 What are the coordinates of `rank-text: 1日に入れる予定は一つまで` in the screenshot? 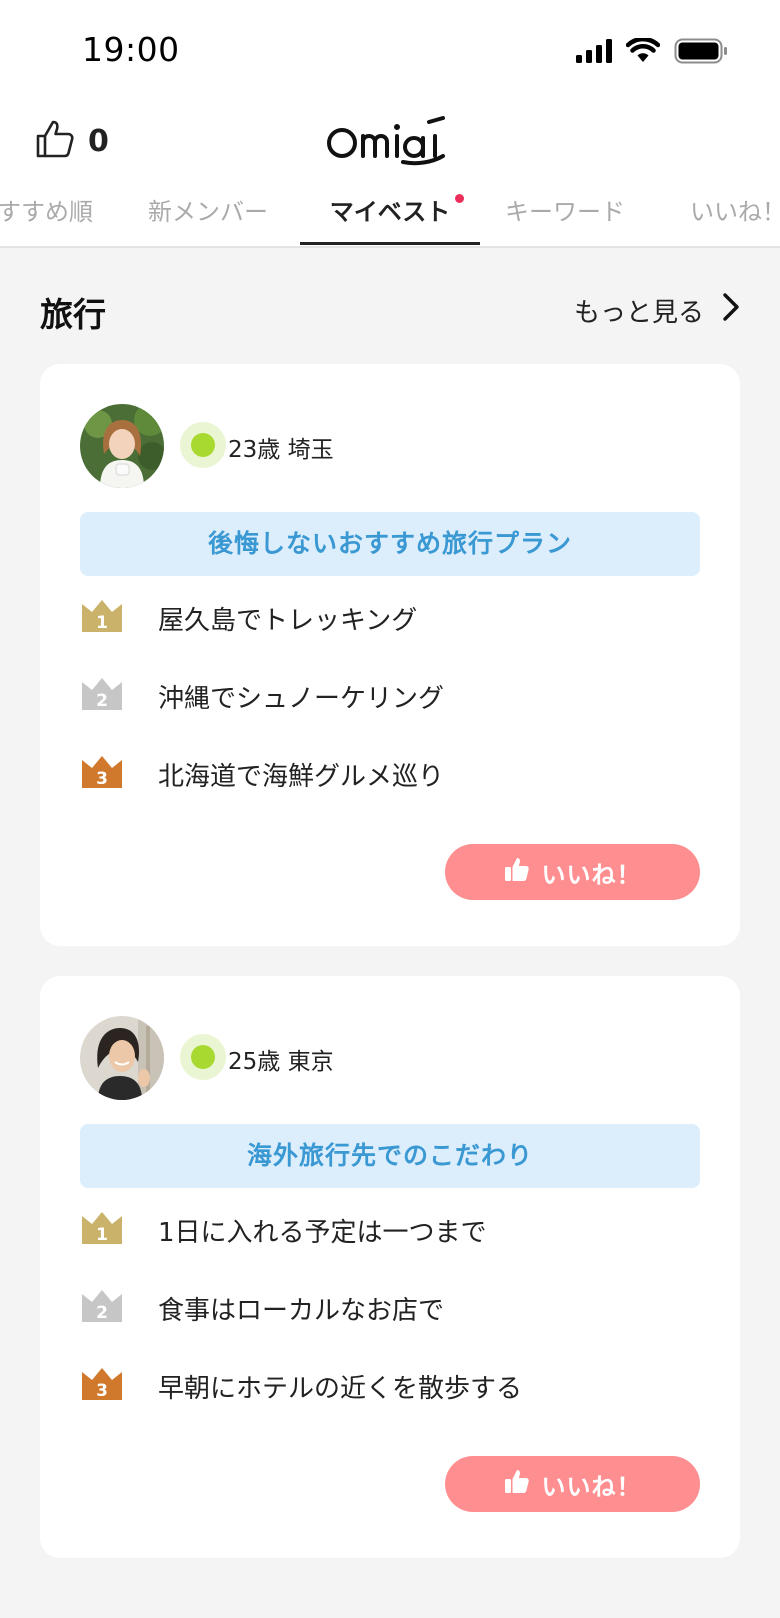 It's located at (322, 1233).